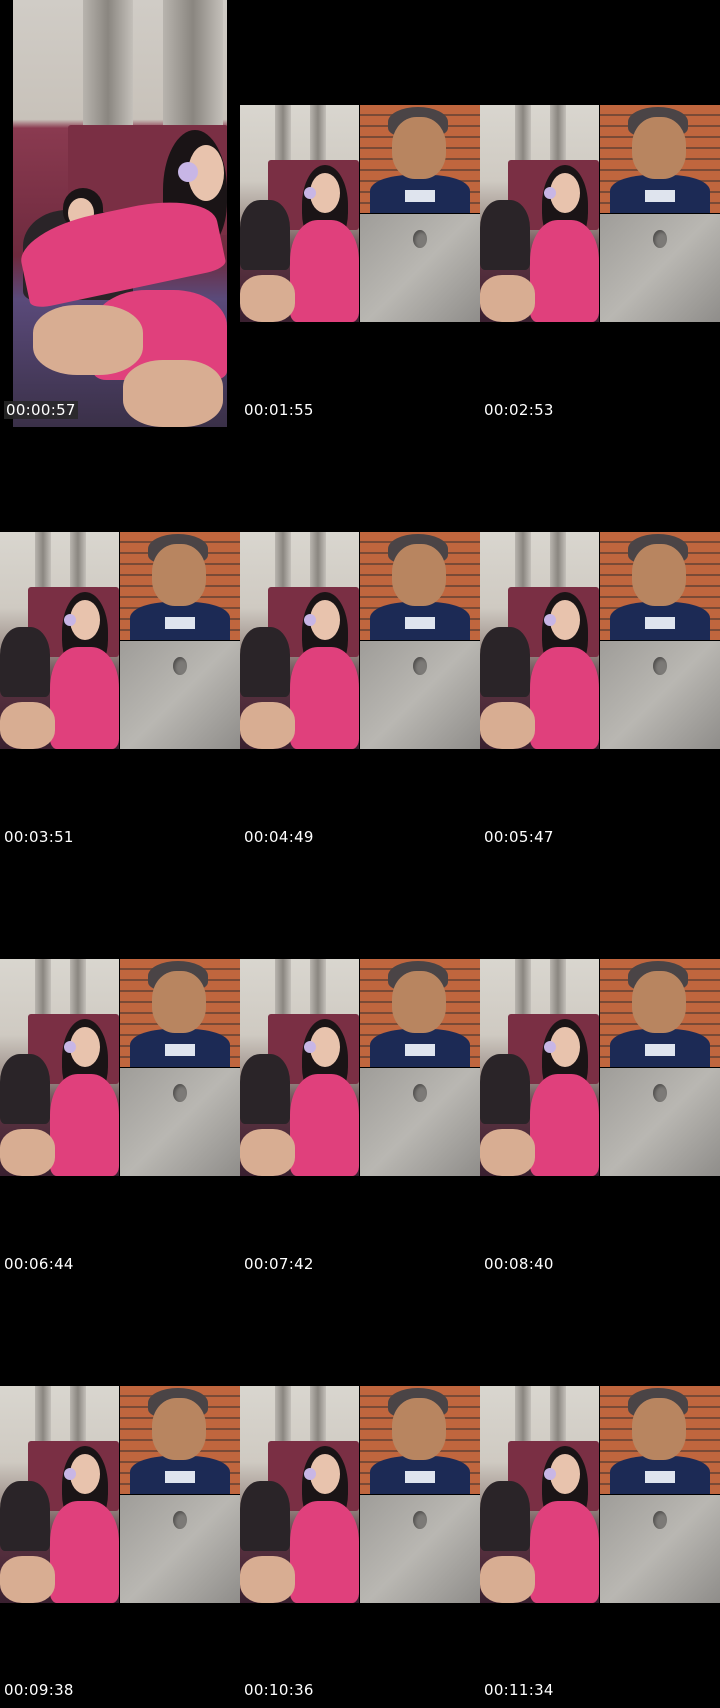 Image resolution: width=720 pixels, height=1708 pixels. Describe the element at coordinates (519, 1690) in the screenshot. I see `timestamp: 00:11:34` at that location.